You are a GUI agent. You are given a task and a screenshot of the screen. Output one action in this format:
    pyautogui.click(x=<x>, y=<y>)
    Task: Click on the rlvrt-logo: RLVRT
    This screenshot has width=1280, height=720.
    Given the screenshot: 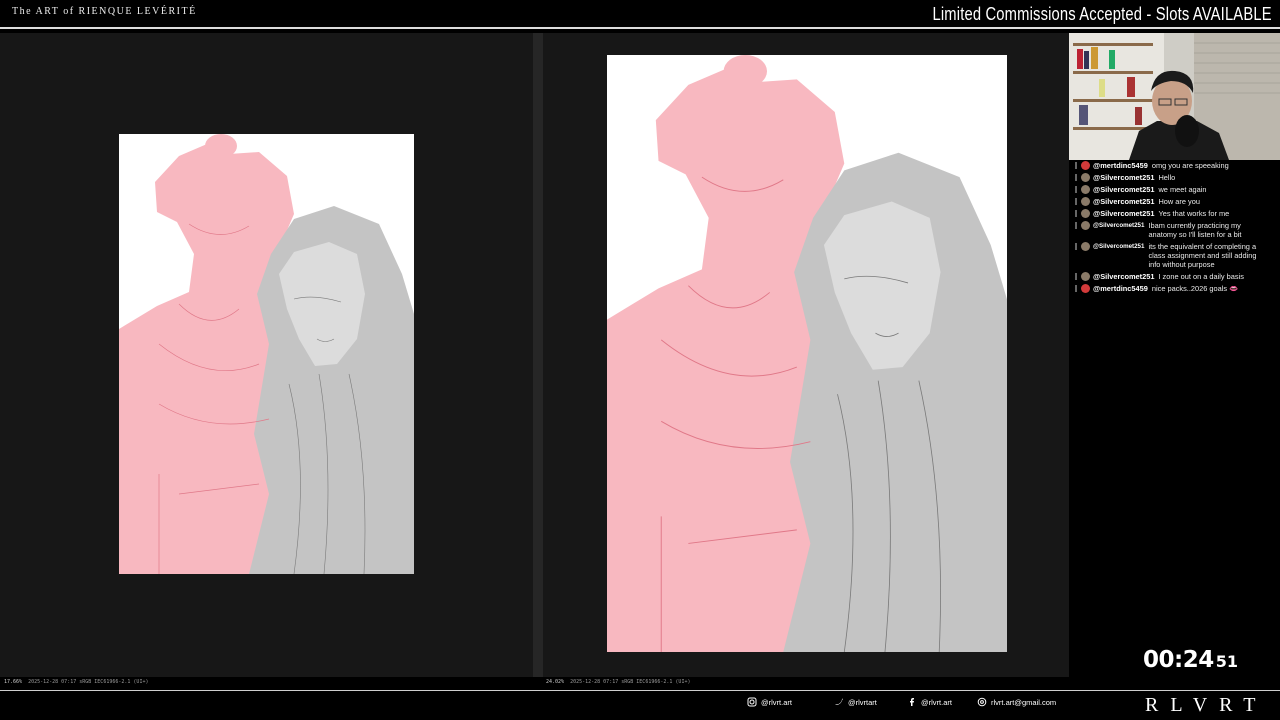 What is the action you would take?
    pyautogui.click(x=1206, y=705)
    